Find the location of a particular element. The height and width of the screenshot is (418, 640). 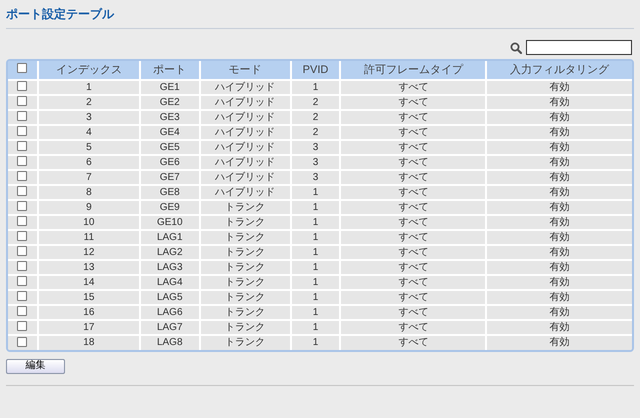

table-cell: 12 is located at coordinates (88, 252).